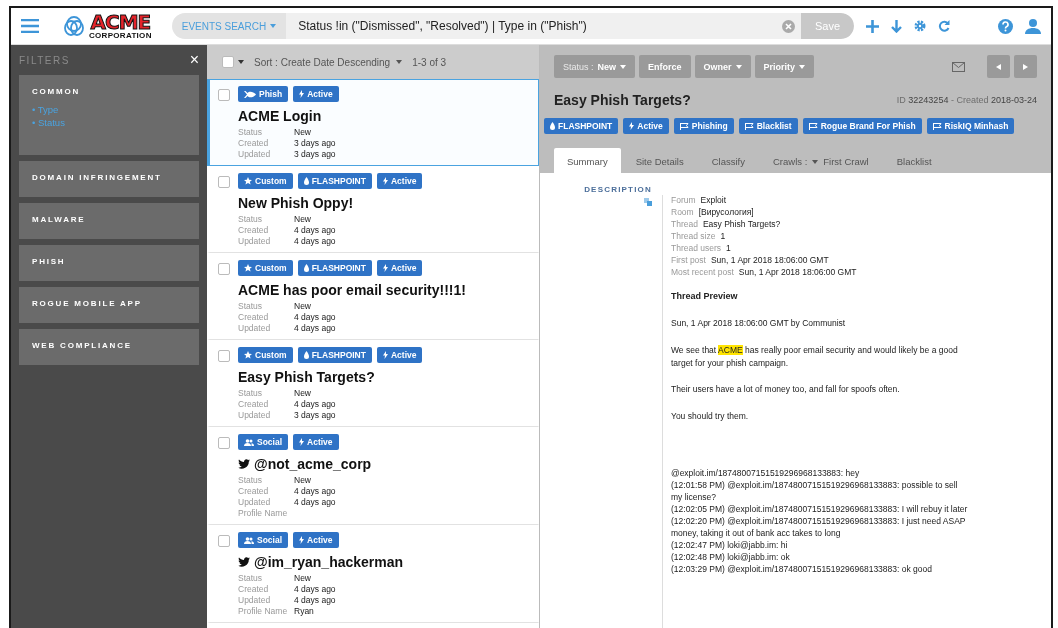 The height and width of the screenshot is (628, 1058). I want to click on menu-icon, so click(30, 26).